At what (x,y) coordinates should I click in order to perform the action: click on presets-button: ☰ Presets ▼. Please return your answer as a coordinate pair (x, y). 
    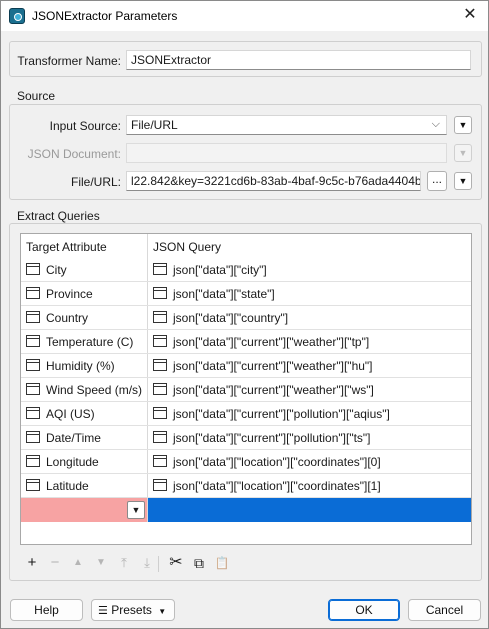
    Looking at the image, I should click on (133, 610).